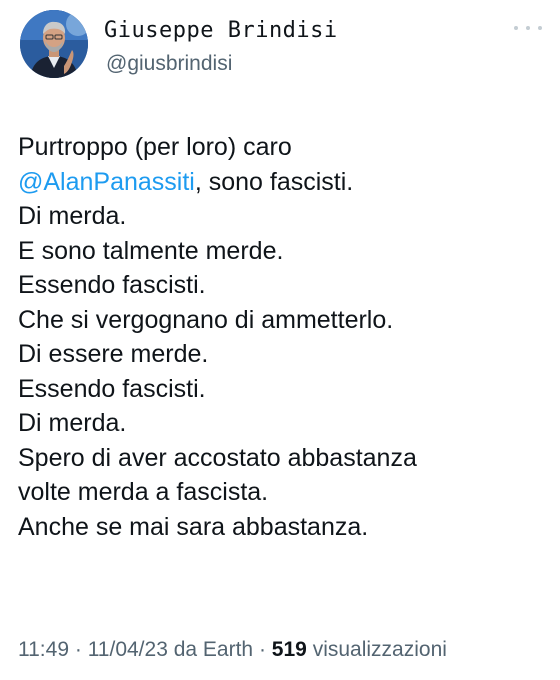  What do you see at coordinates (221, 30) in the screenshot?
I see `author-name: Giuseppe Brindisi` at bounding box center [221, 30].